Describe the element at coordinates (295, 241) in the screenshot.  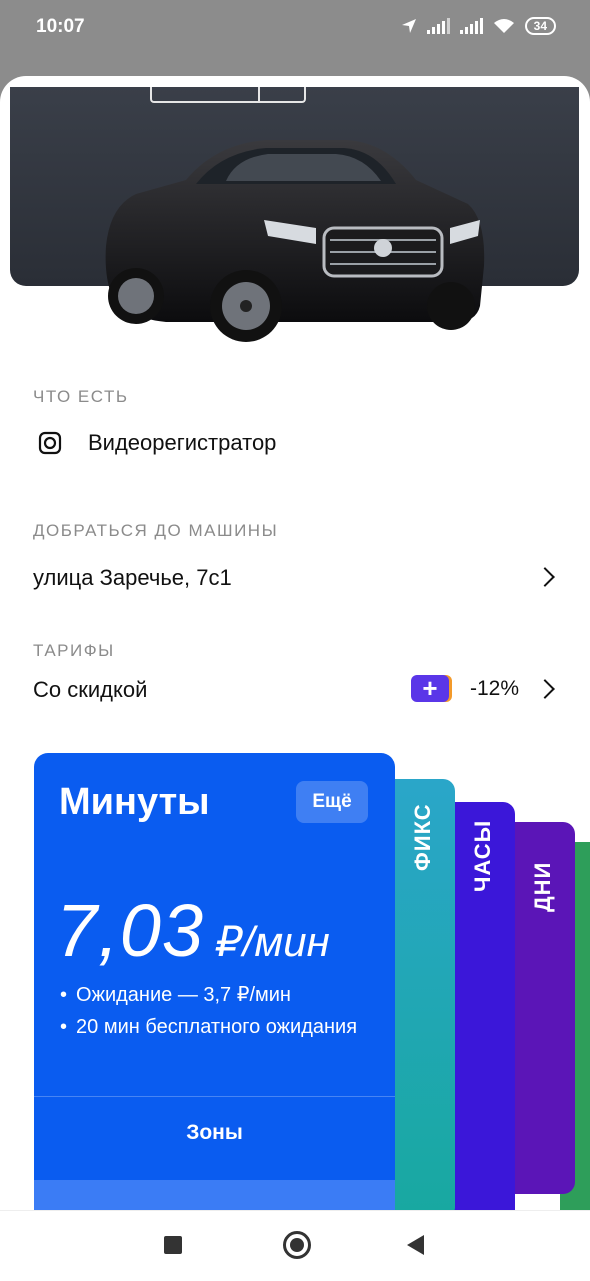
I see `car-image` at that location.